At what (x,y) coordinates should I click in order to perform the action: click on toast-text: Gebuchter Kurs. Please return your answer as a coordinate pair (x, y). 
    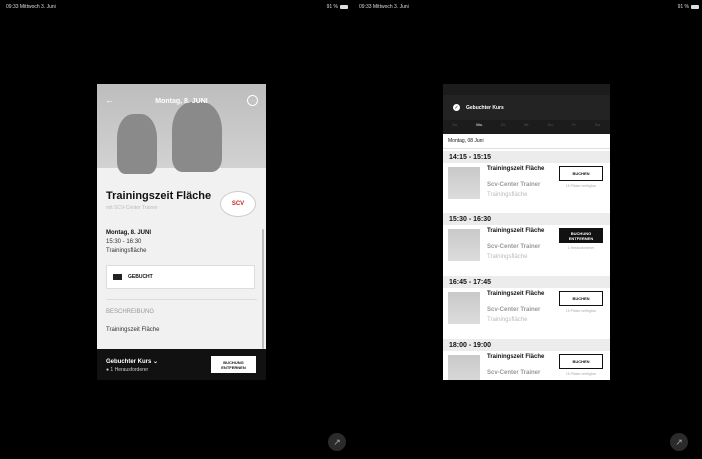
    Looking at the image, I should click on (485, 107).